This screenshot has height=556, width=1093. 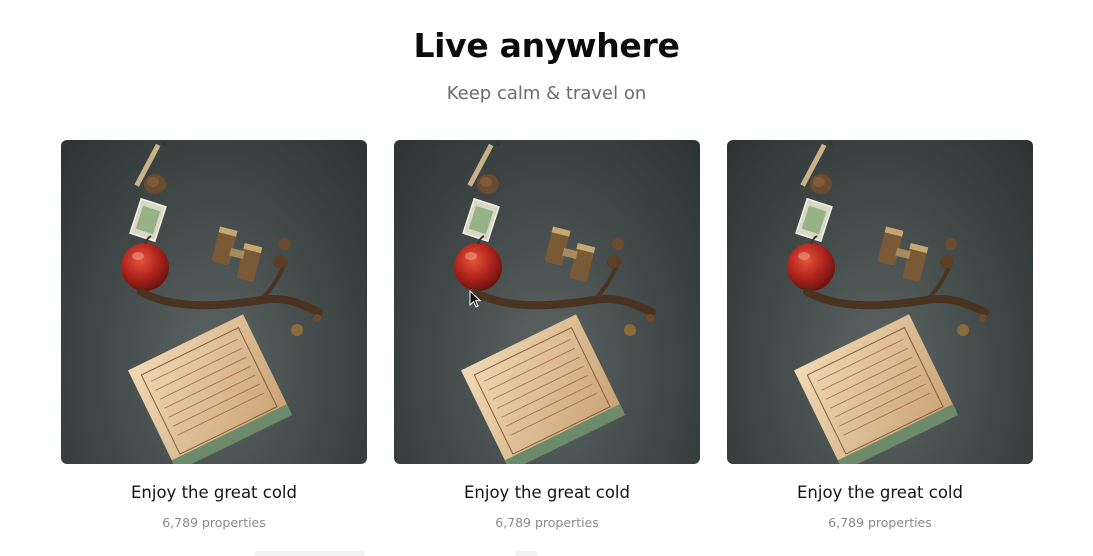 What do you see at coordinates (475, 299) in the screenshot?
I see `mouse-pointer-icon` at bounding box center [475, 299].